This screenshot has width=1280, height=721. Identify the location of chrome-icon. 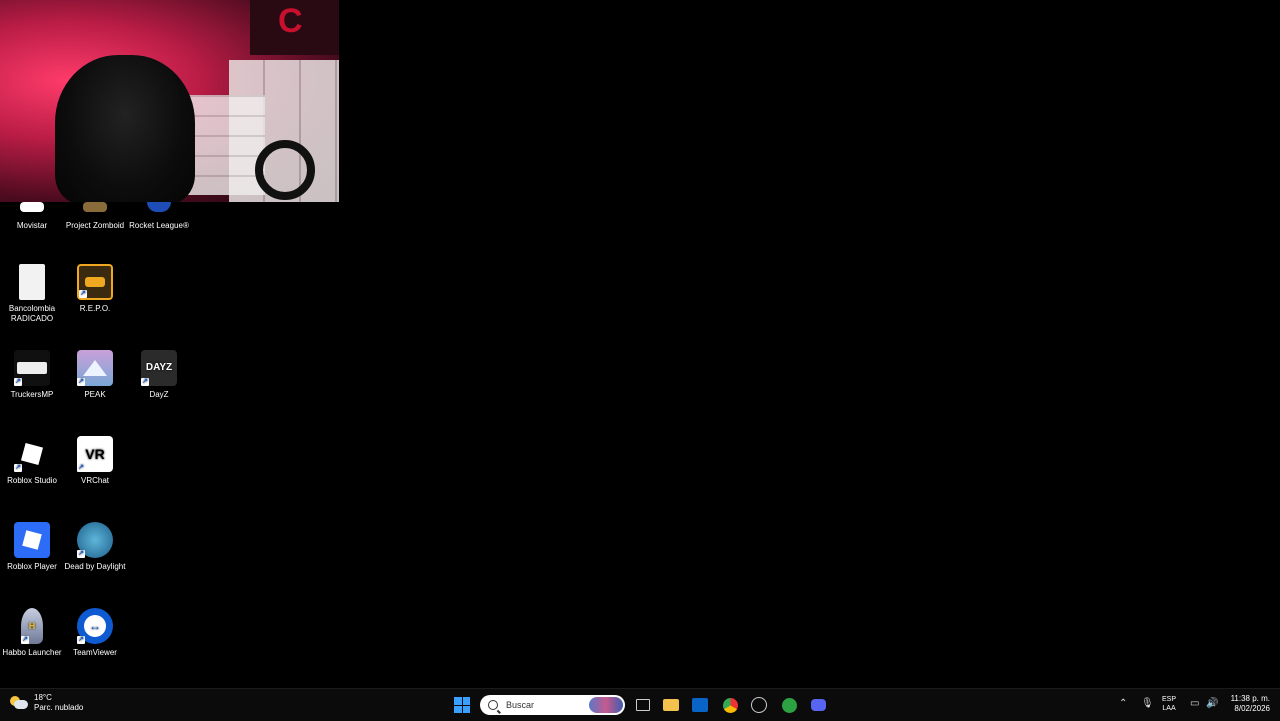
(730, 705).